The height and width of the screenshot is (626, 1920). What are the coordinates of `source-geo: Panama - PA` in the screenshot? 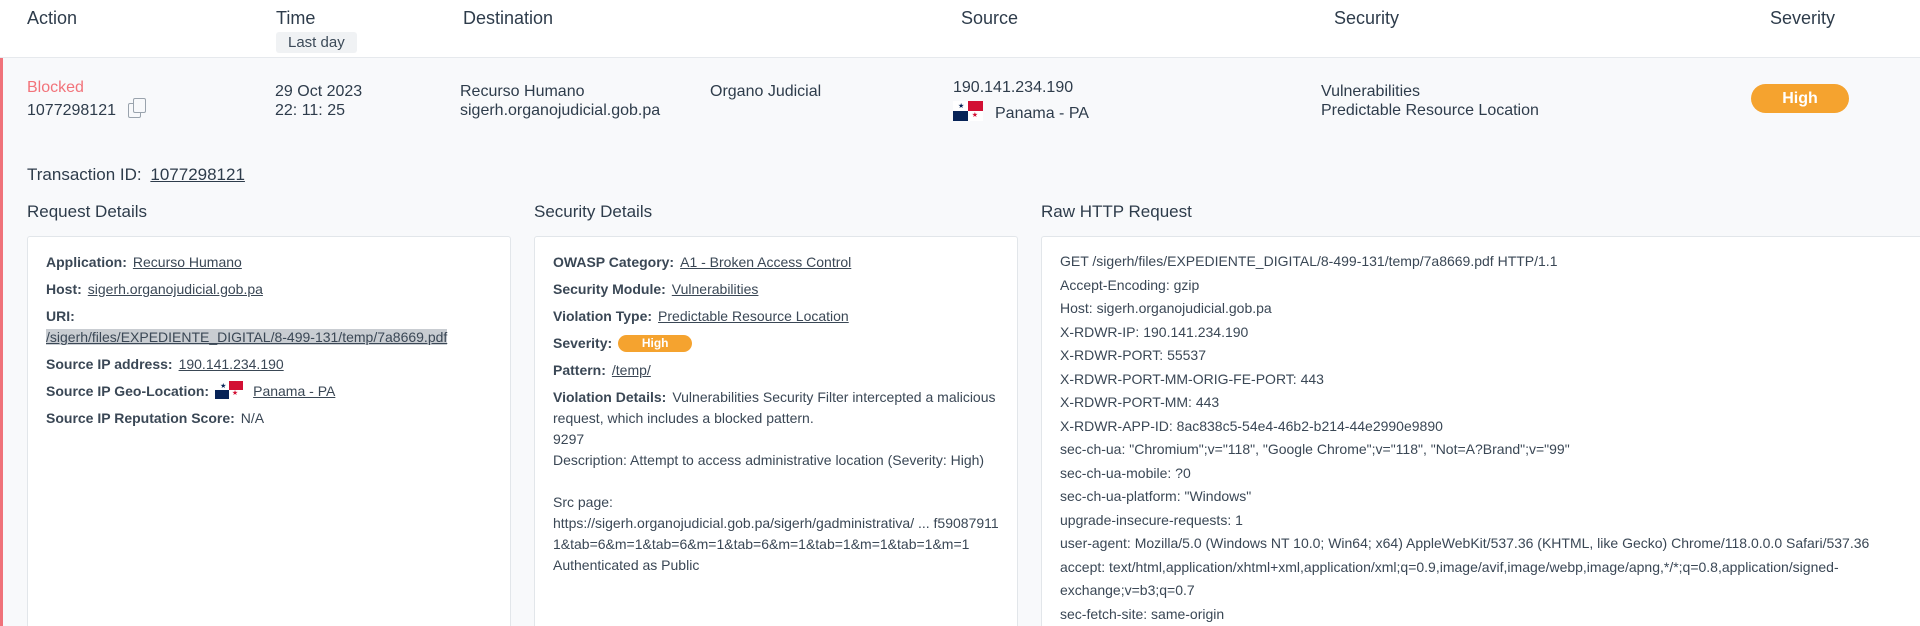 It's located at (1042, 113).